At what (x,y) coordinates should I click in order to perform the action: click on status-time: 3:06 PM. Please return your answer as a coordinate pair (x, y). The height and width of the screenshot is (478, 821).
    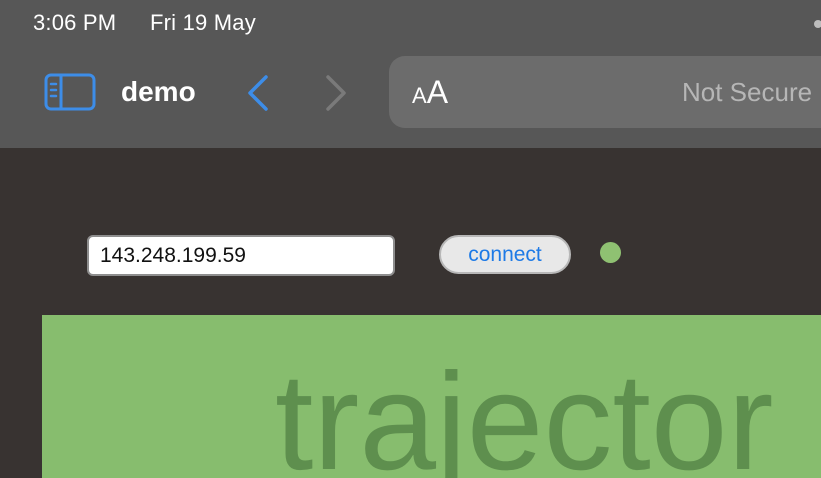
    Looking at the image, I should click on (75, 22).